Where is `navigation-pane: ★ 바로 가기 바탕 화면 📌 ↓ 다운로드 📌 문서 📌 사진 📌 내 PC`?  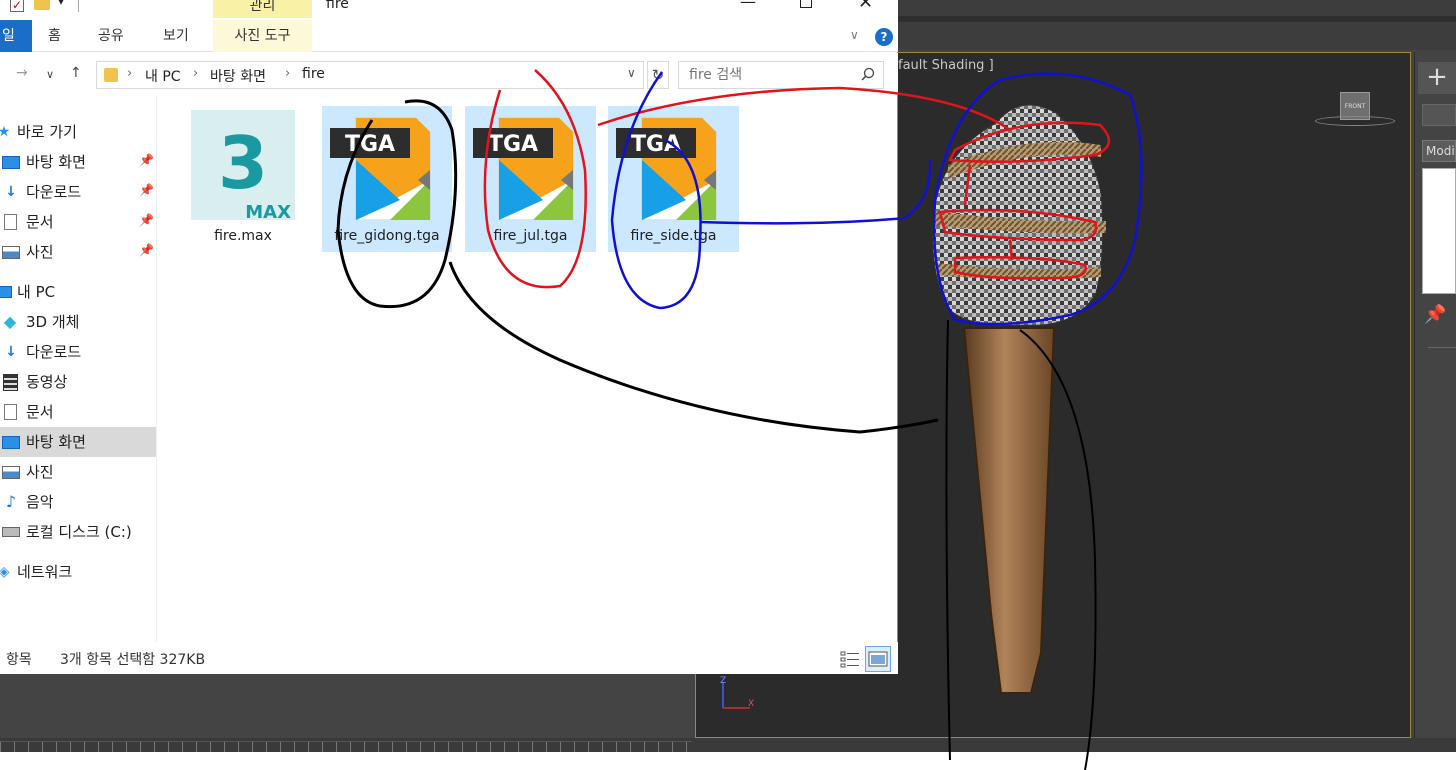 navigation-pane: ★ 바로 가기 바탕 화면 📌 ↓ 다운로드 📌 문서 📌 사진 📌 내 PC is located at coordinates (78, 369).